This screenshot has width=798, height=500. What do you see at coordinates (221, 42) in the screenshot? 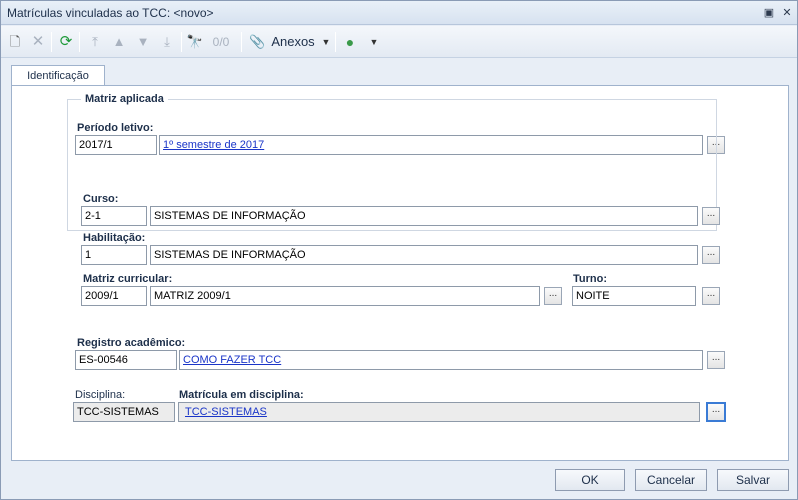
I see `record-counter: 0/0` at bounding box center [221, 42].